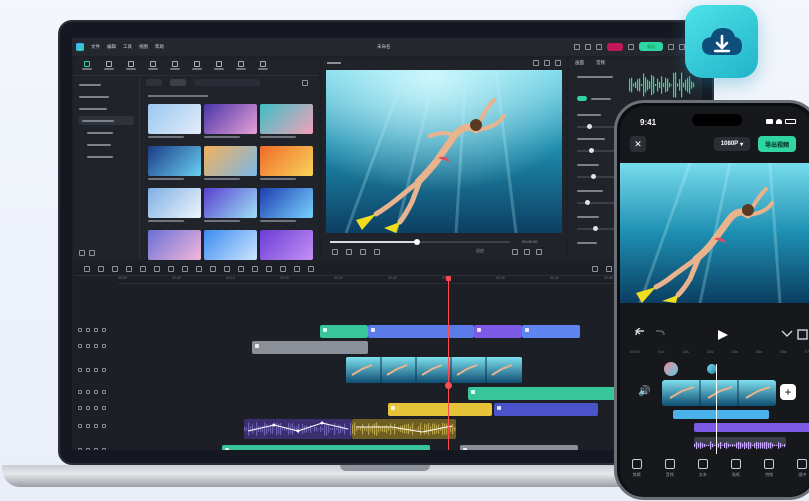  Describe the element at coordinates (719, 393) in the screenshot. I see `phone-video-clip` at that location.